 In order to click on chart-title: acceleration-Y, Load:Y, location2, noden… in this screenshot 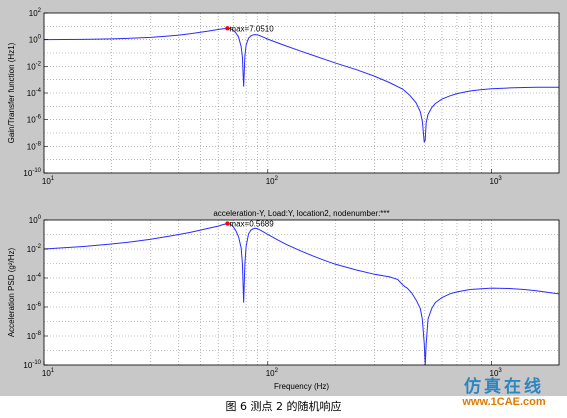, I will do `click(301, 213)`.